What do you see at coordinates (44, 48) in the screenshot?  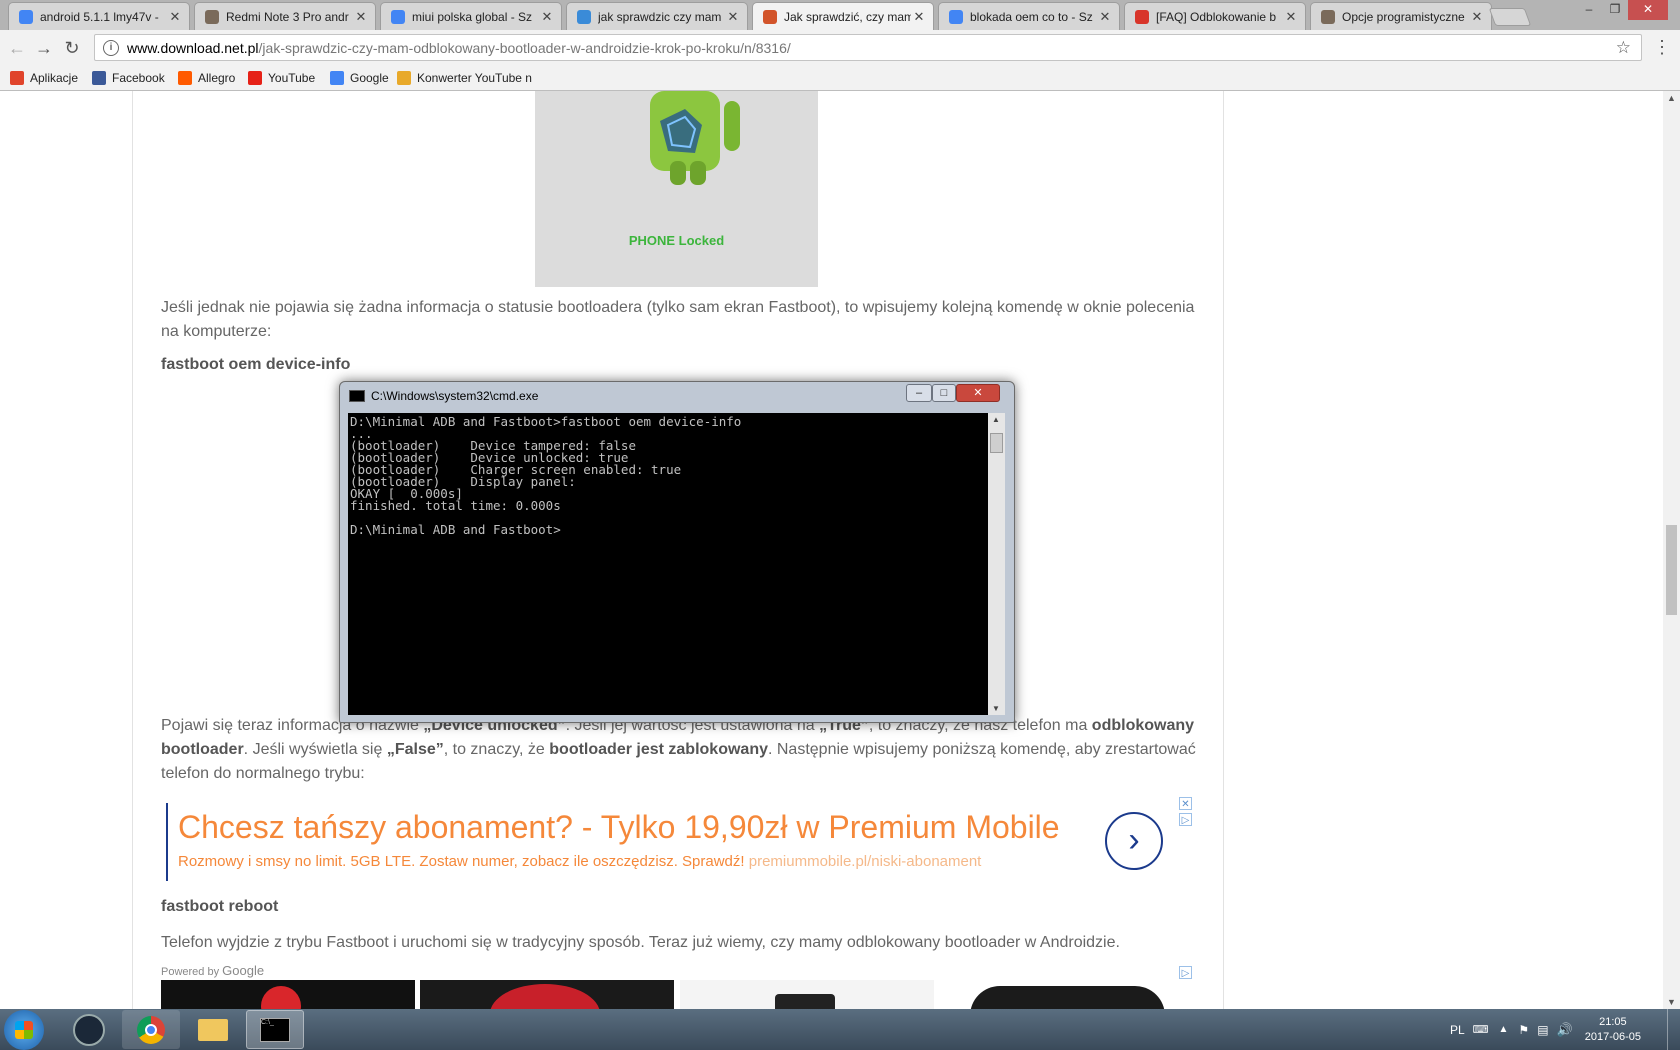 I see `forward-button: →` at bounding box center [44, 48].